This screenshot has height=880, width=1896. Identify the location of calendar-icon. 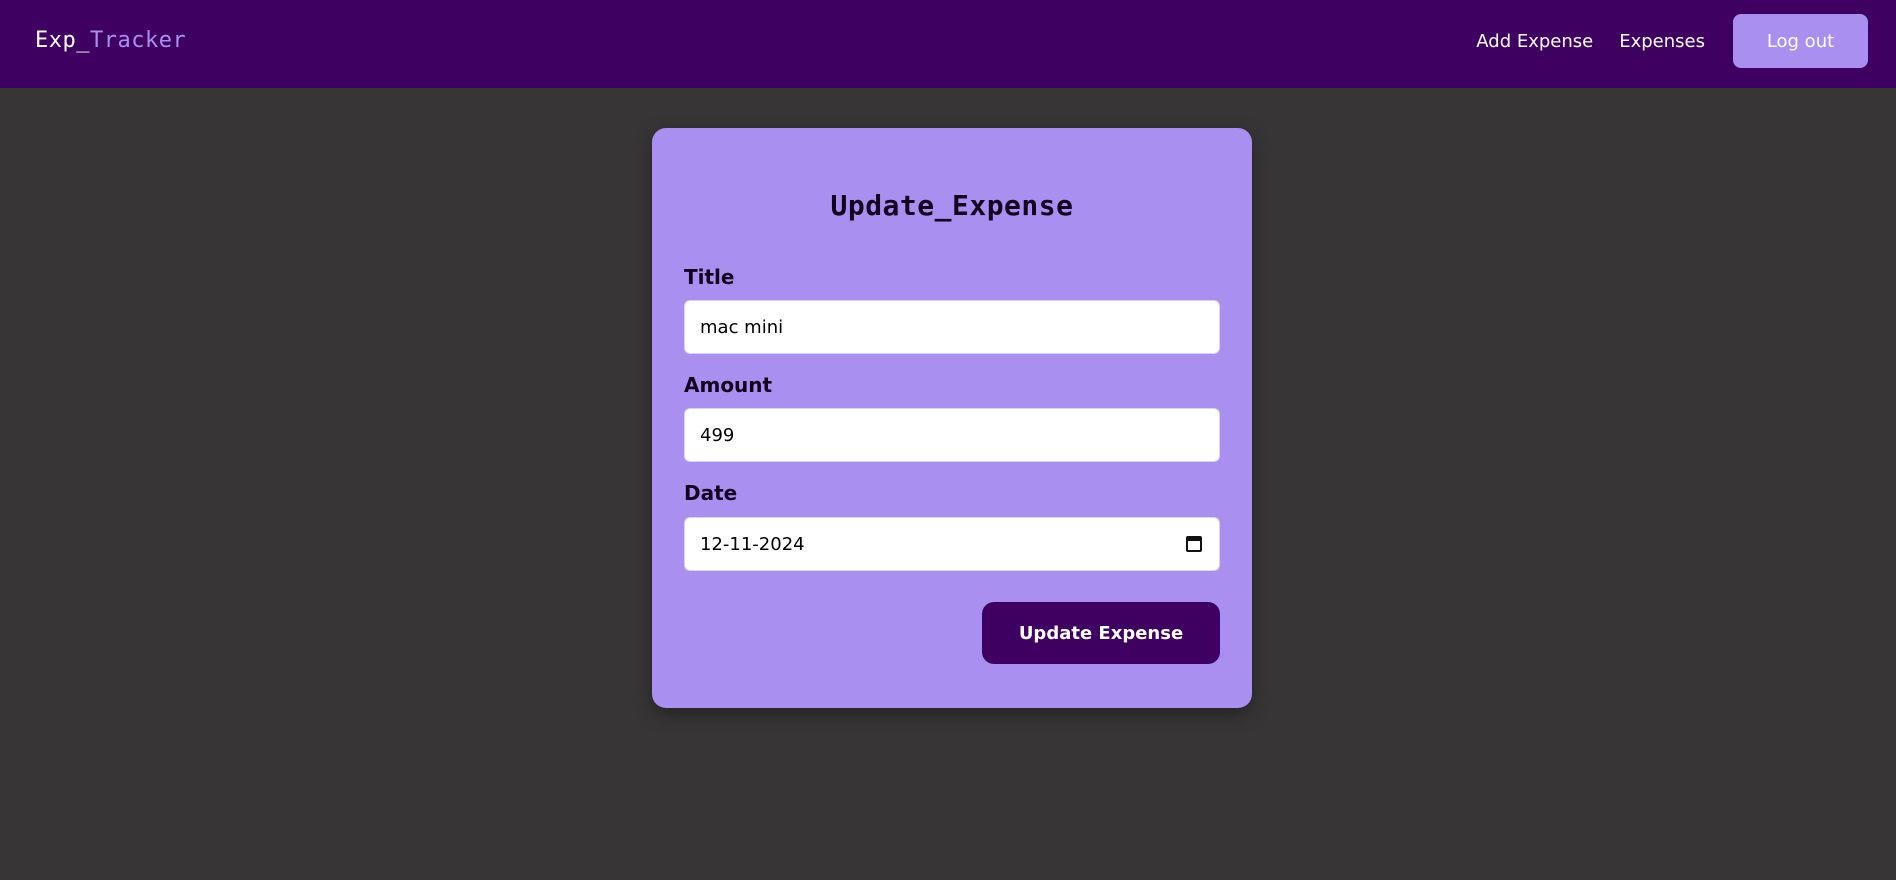
(1194, 544).